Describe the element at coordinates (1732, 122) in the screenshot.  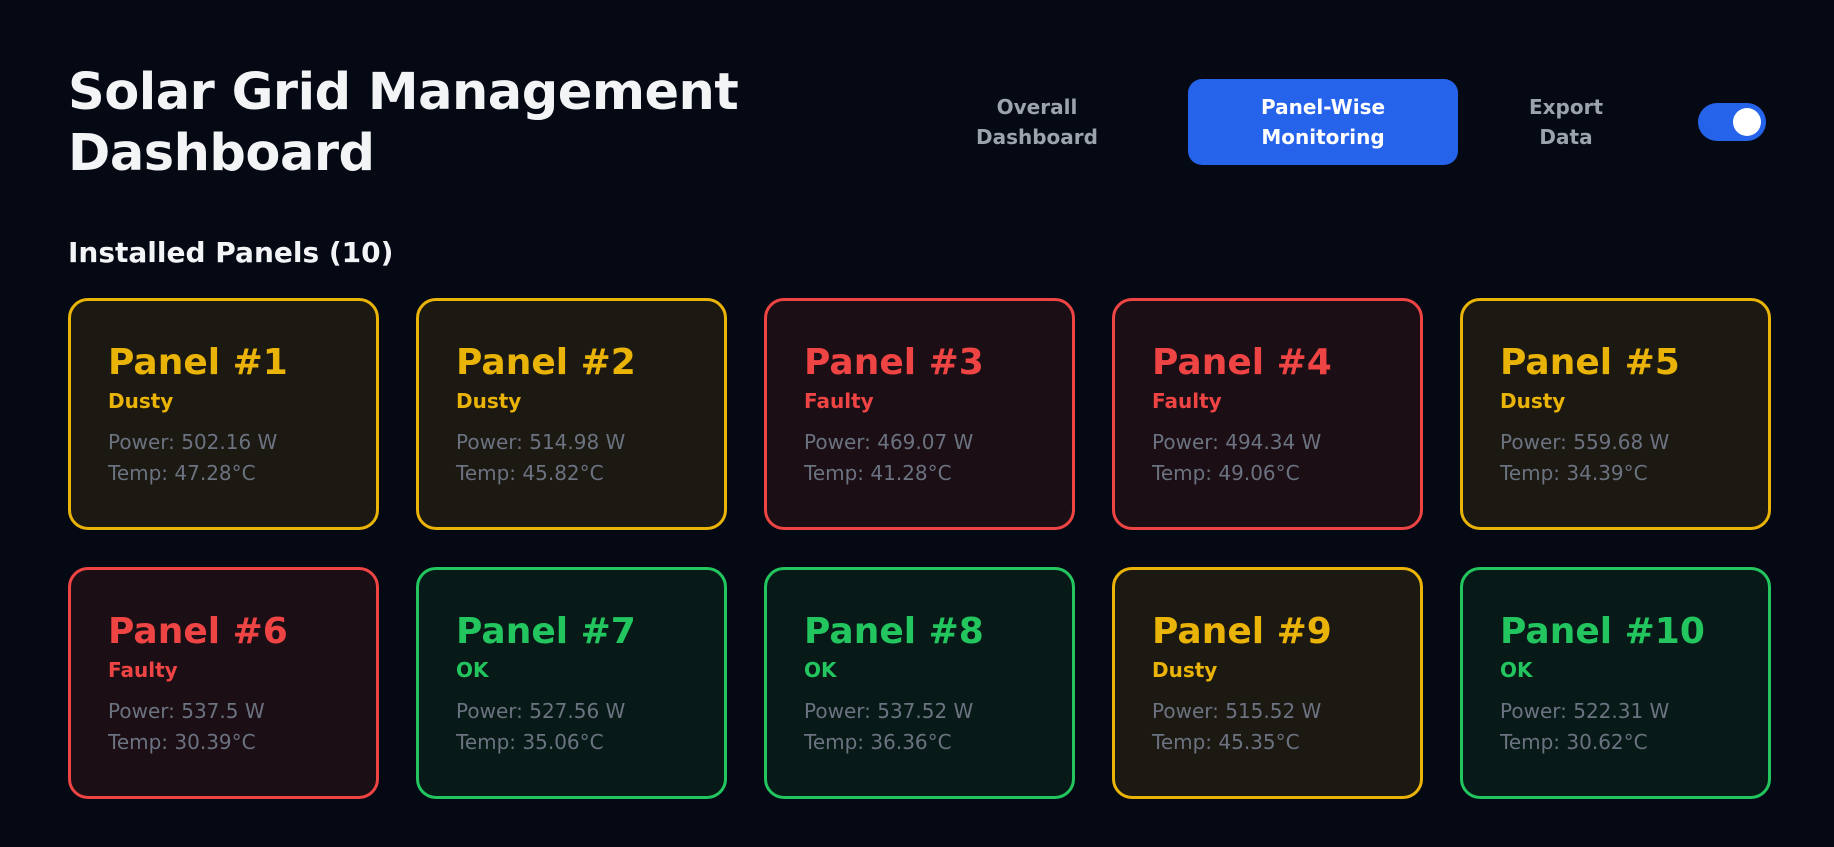
I see `theme-toggle` at that location.